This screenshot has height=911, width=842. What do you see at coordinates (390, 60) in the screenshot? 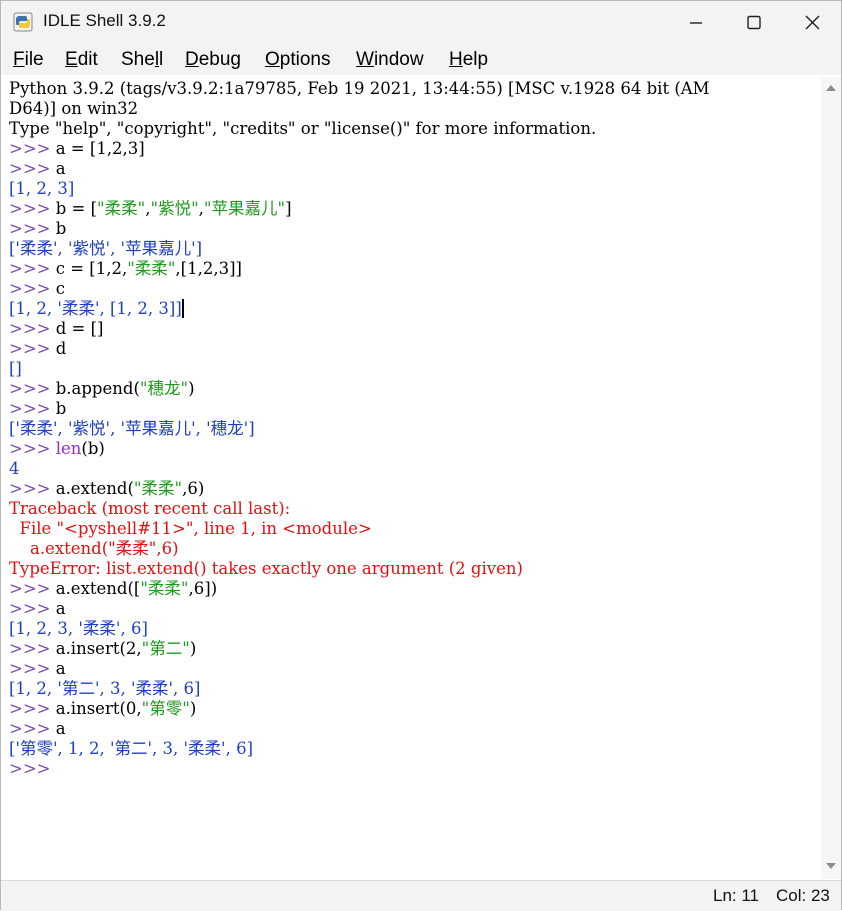
I see `menu-window: Window` at bounding box center [390, 60].